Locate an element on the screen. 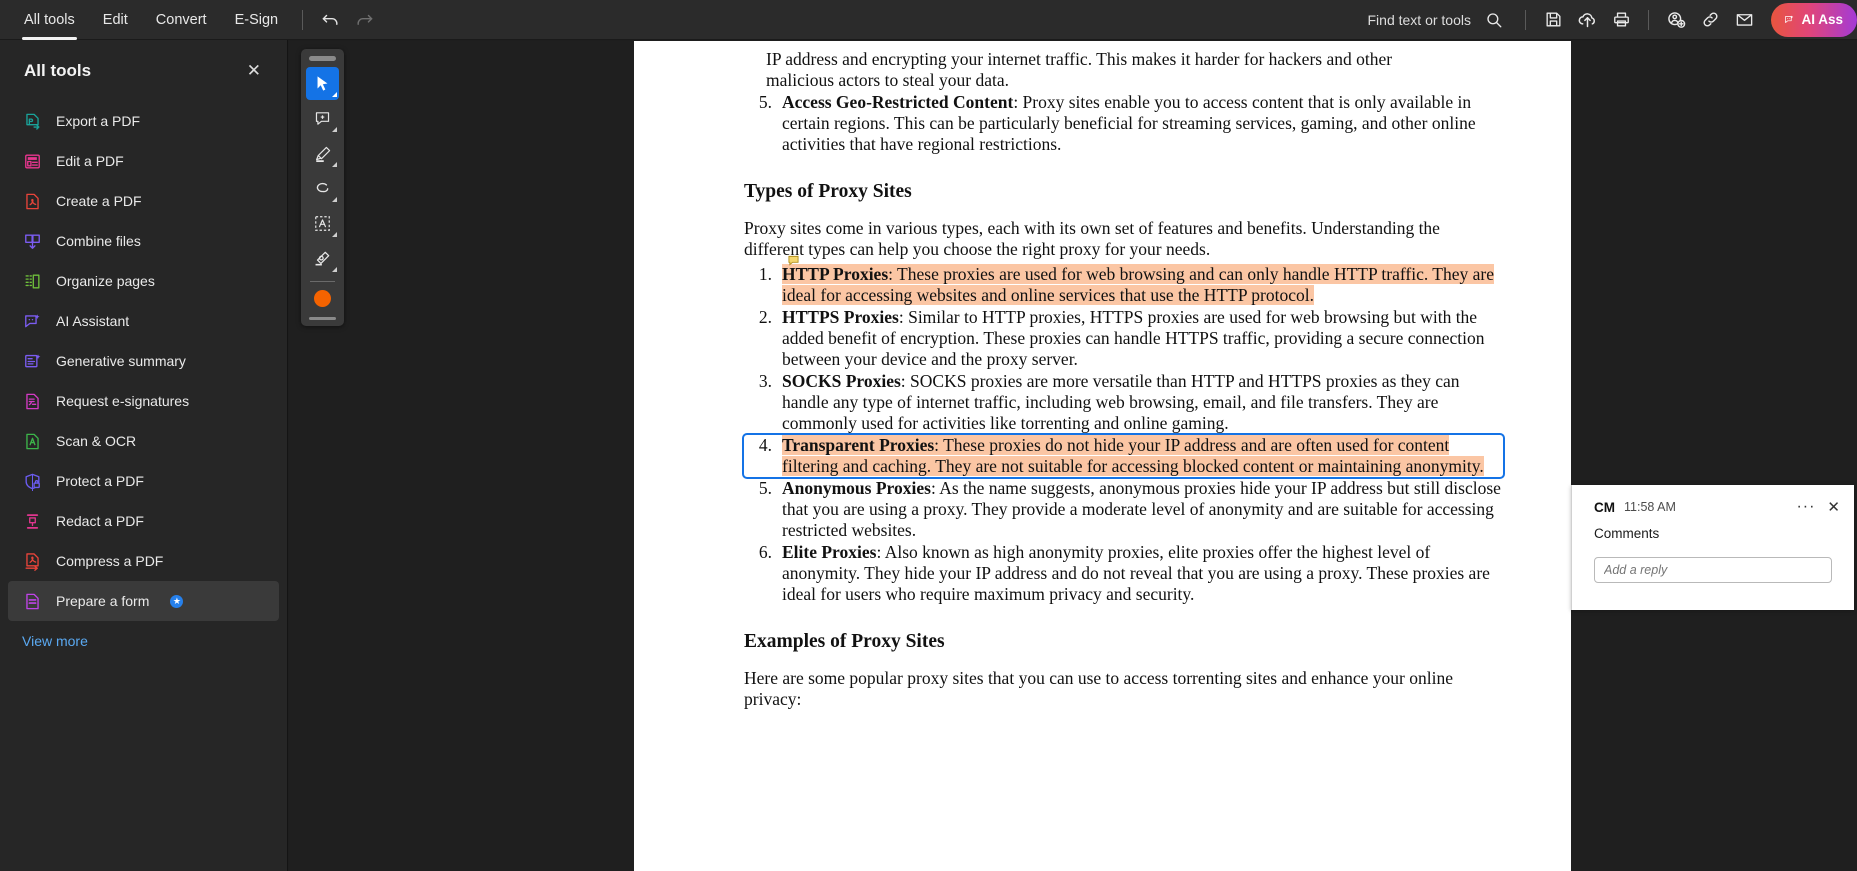  email-button is located at coordinates (1744, 20).